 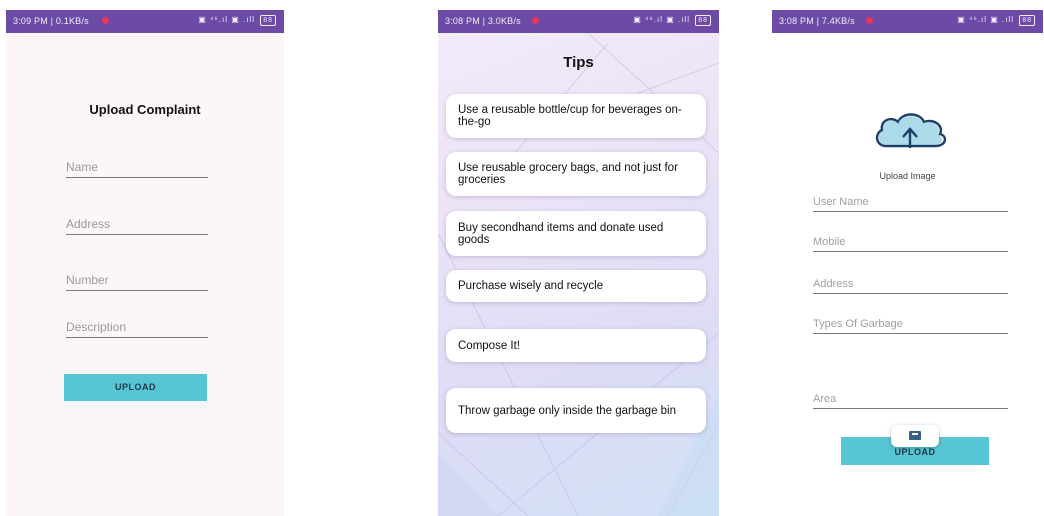 What do you see at coordinates (907, 21) in the screenshot?
I see `status-bar: 3:08 PM | 7.4KB/s ▣ ⁴⁶.ıl ▣ .ıll 88` at bounding box center [907, 21].